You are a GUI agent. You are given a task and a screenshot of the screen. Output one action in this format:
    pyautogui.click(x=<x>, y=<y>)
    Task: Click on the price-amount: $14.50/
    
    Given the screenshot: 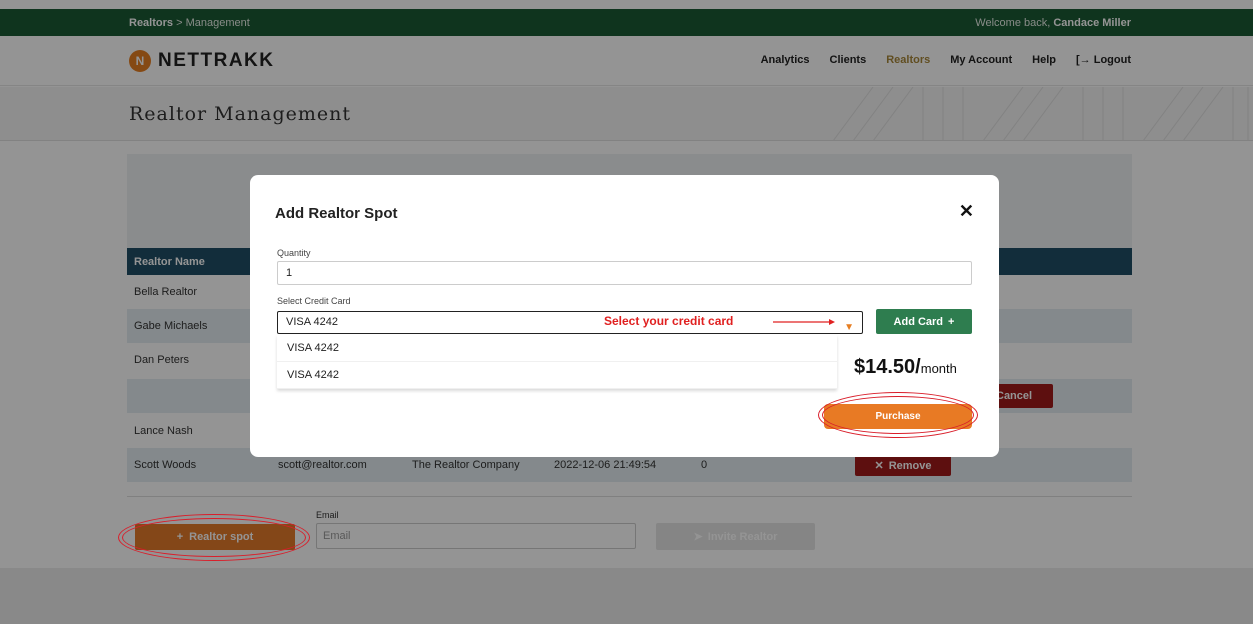 What is the action you would take?
    pyautogui.click(x=887, y=367)
    